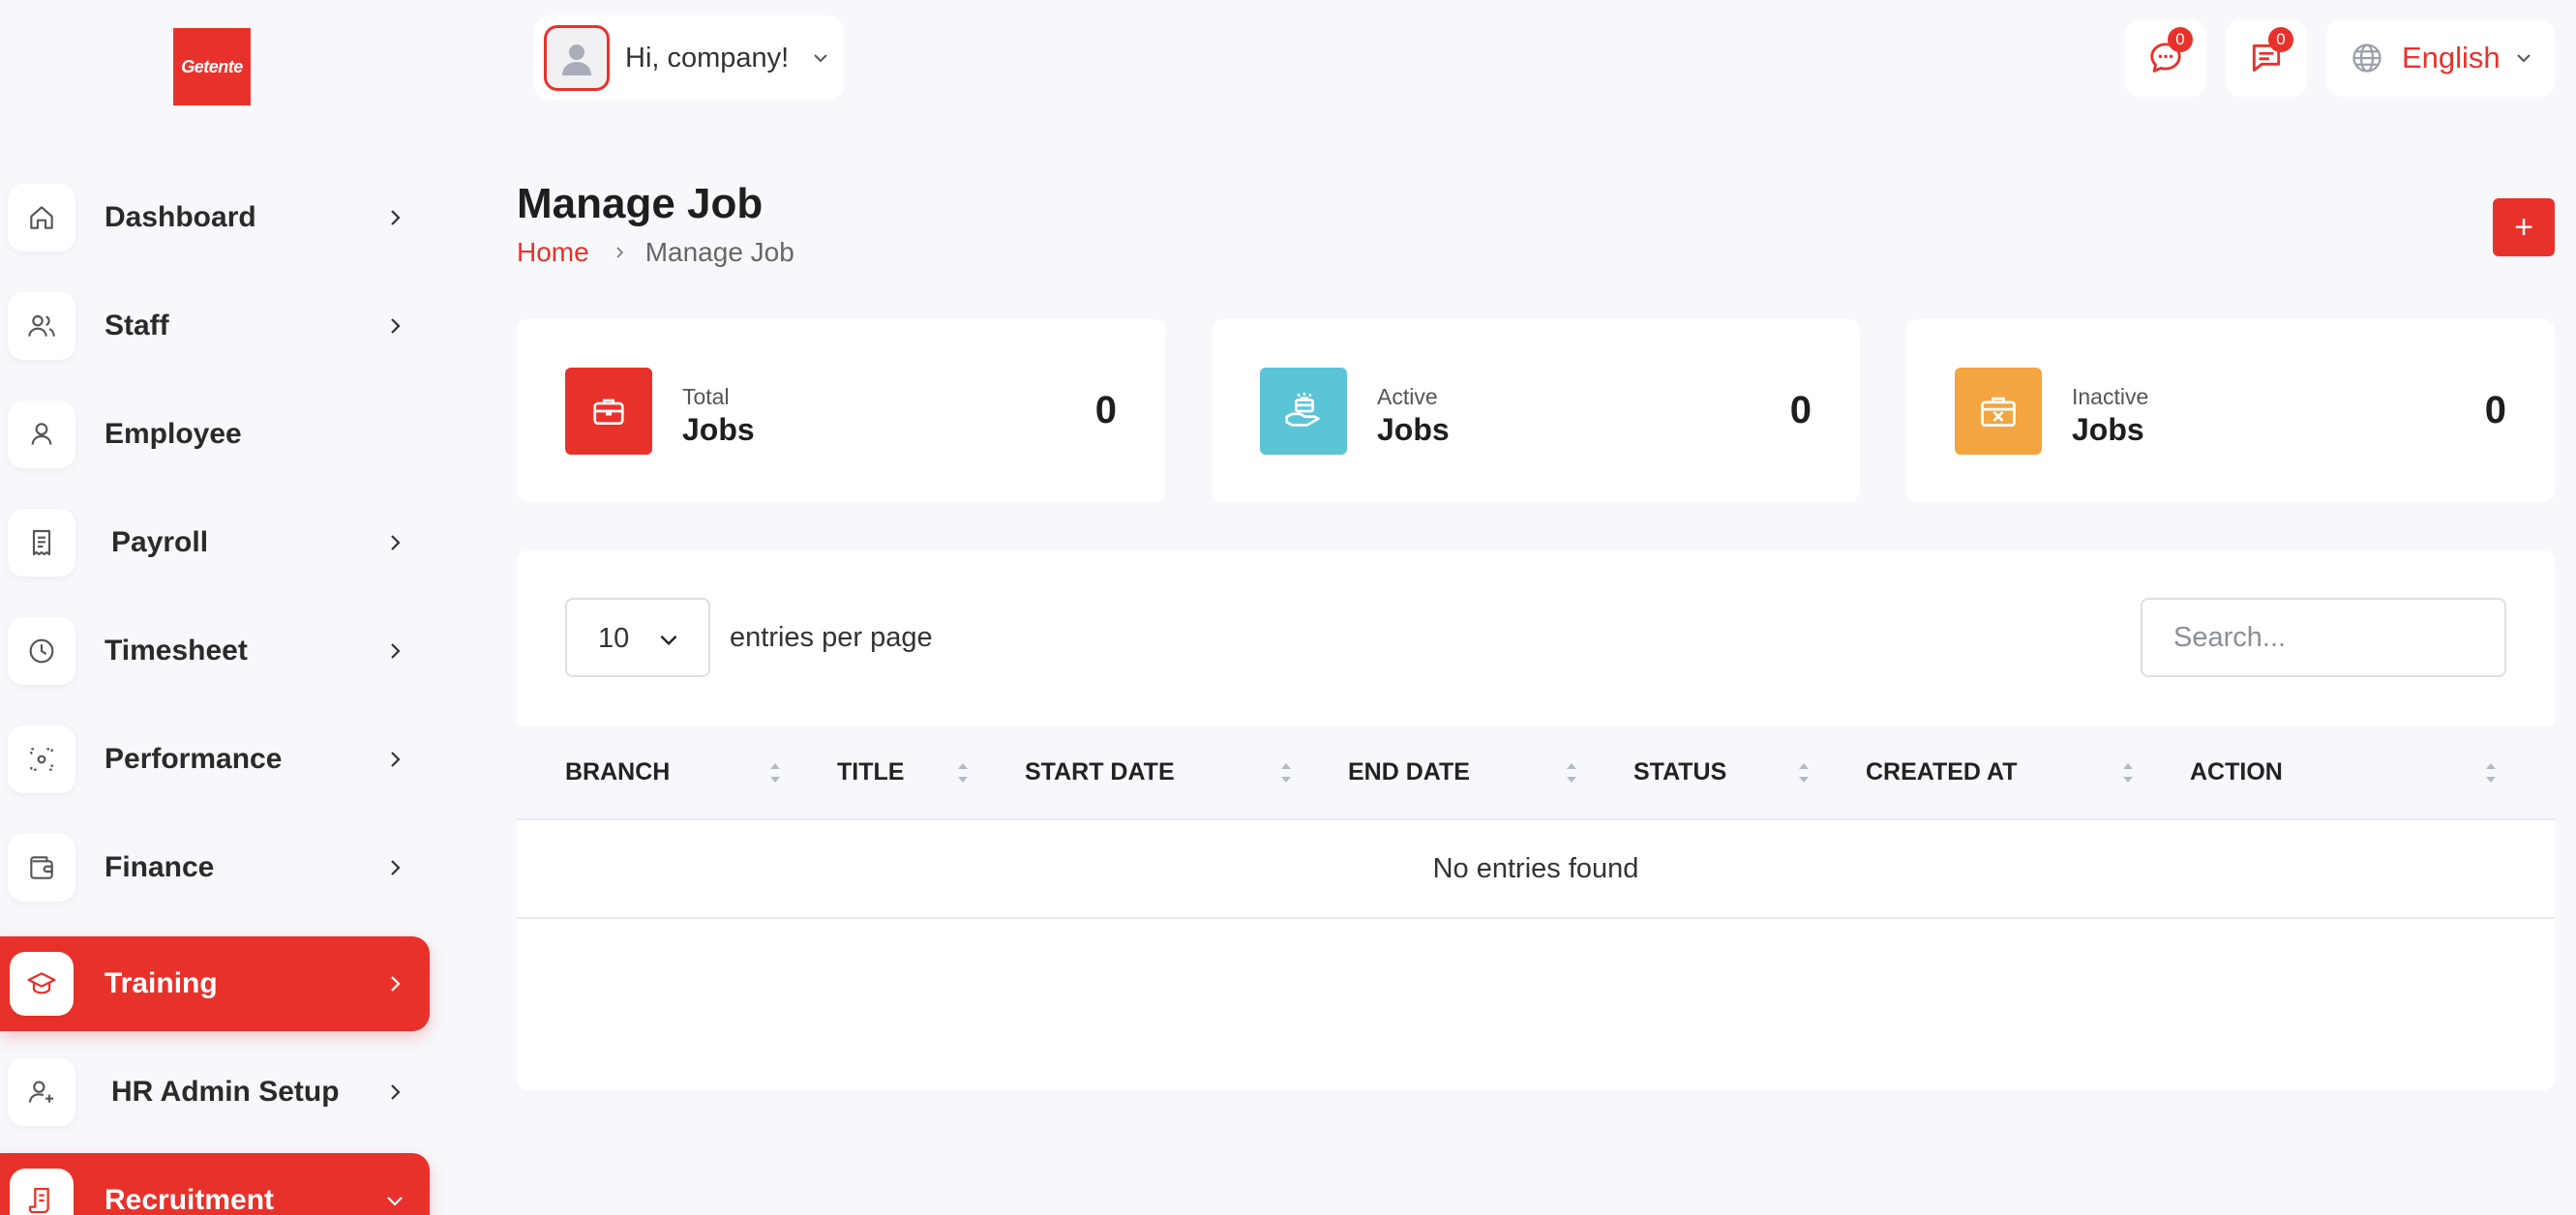  I want to click on target-icon, so click(41, 759).